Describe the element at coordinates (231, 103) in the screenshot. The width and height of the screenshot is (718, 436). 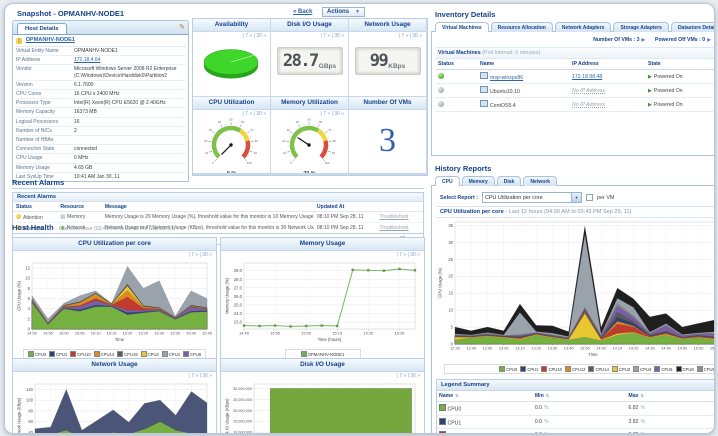
I see `widget-title: CPU Utilization` at that location.